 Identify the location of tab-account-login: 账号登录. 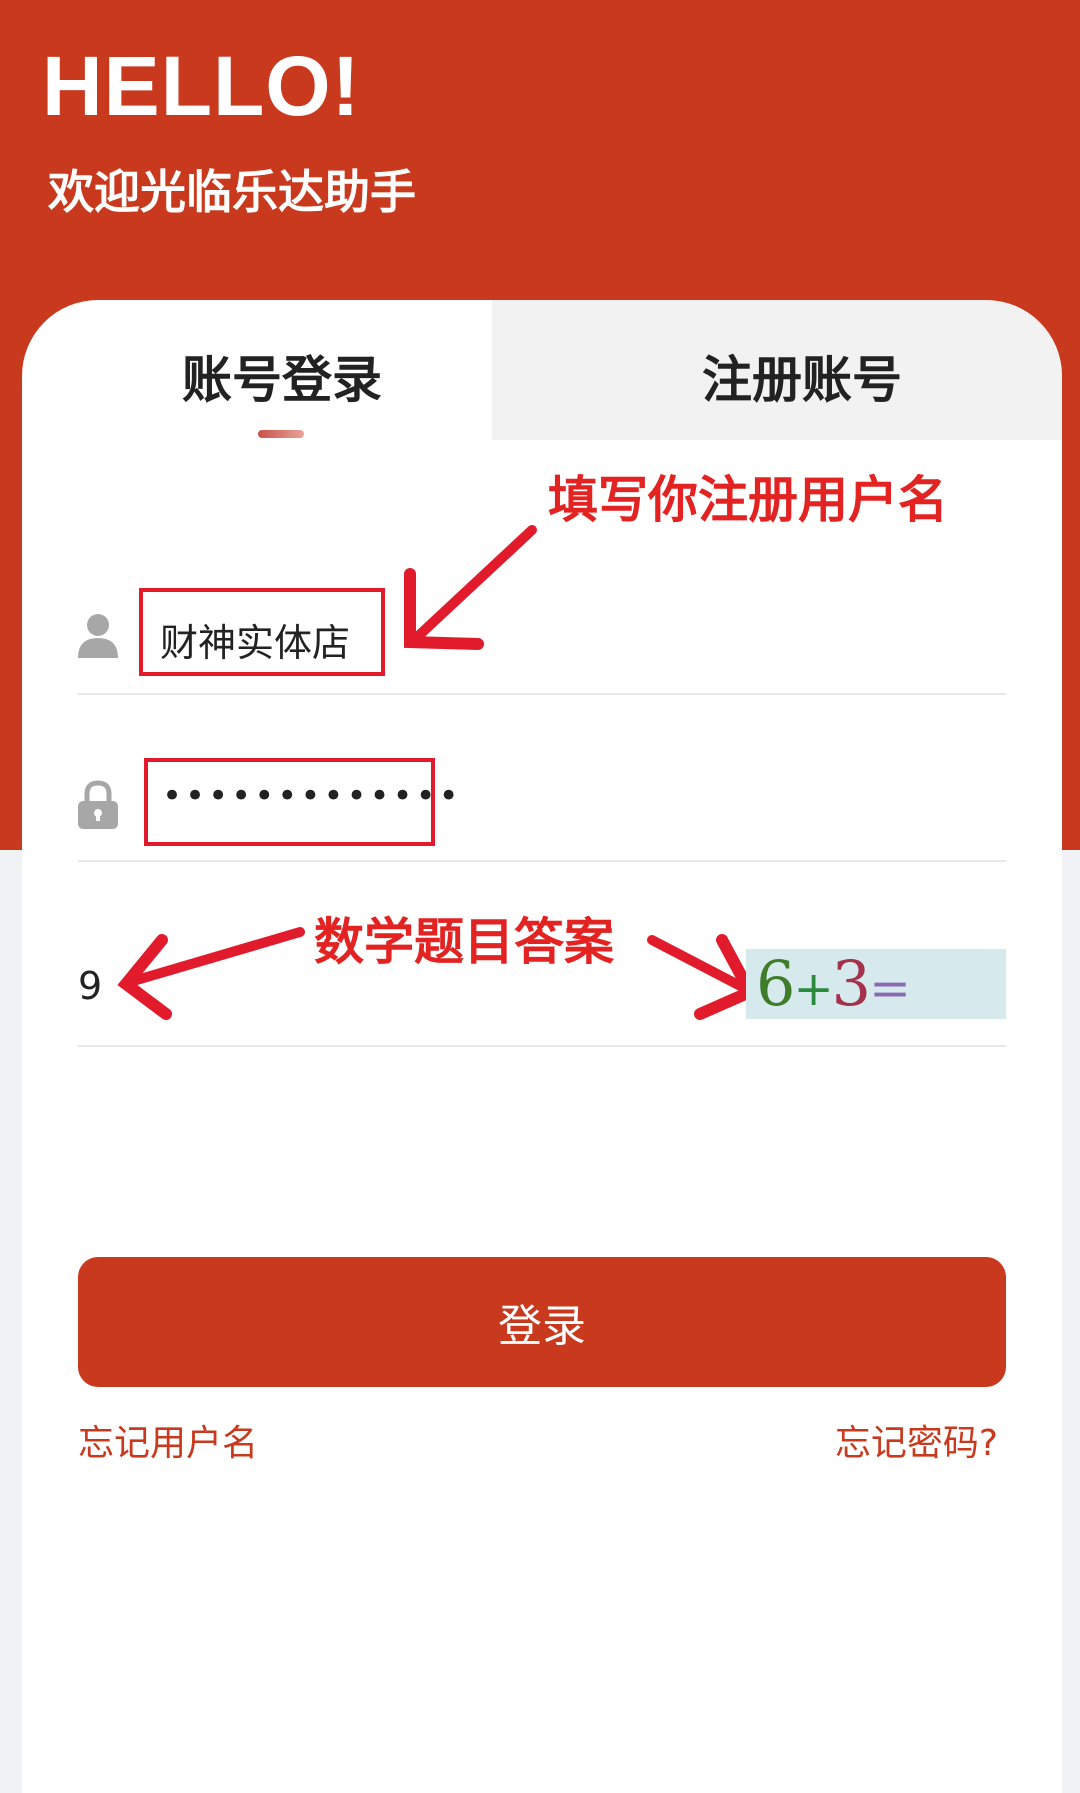
(282, 376).